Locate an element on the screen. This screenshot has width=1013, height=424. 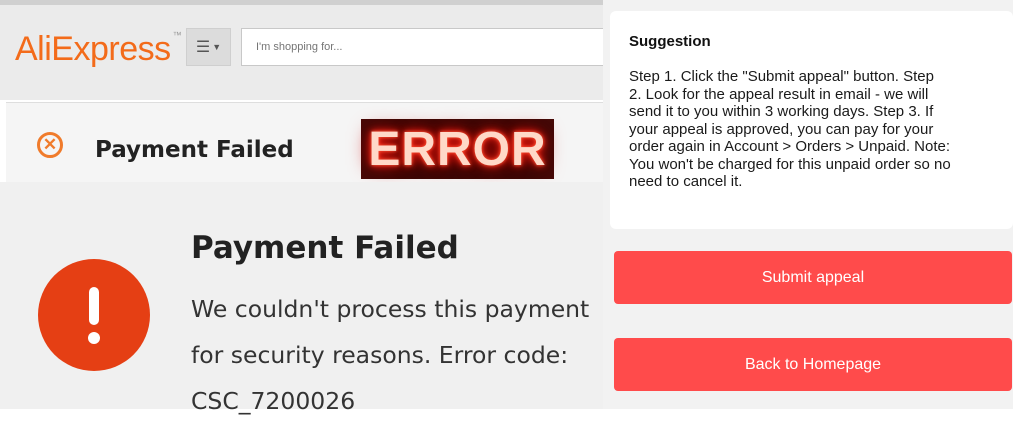
card-title: Payment Failed is located at coordinates (194, 150).